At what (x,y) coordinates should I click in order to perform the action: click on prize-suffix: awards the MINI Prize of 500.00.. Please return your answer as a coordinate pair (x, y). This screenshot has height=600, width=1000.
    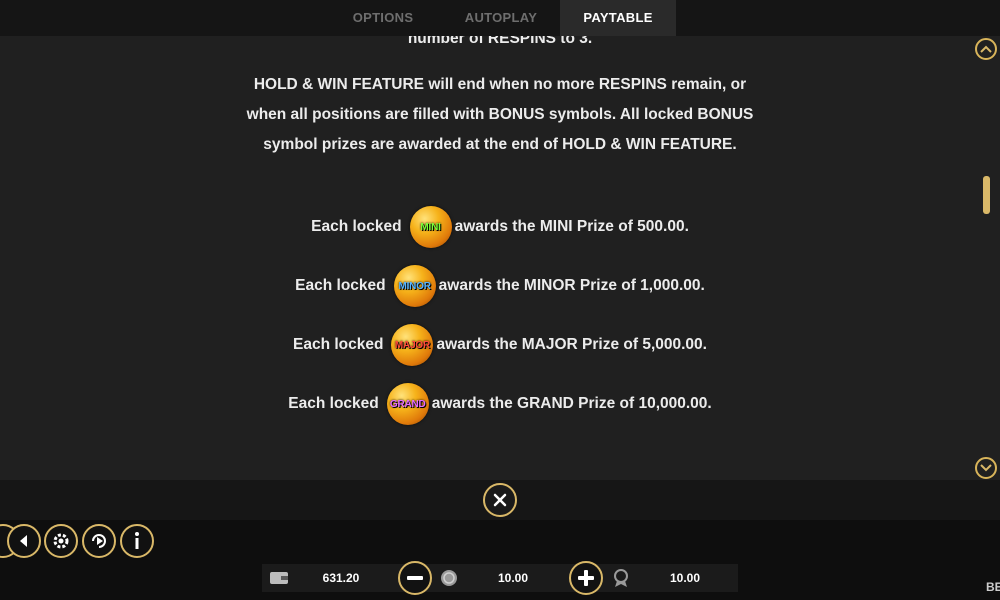
    Looking at the image, I should click on (571, 226).